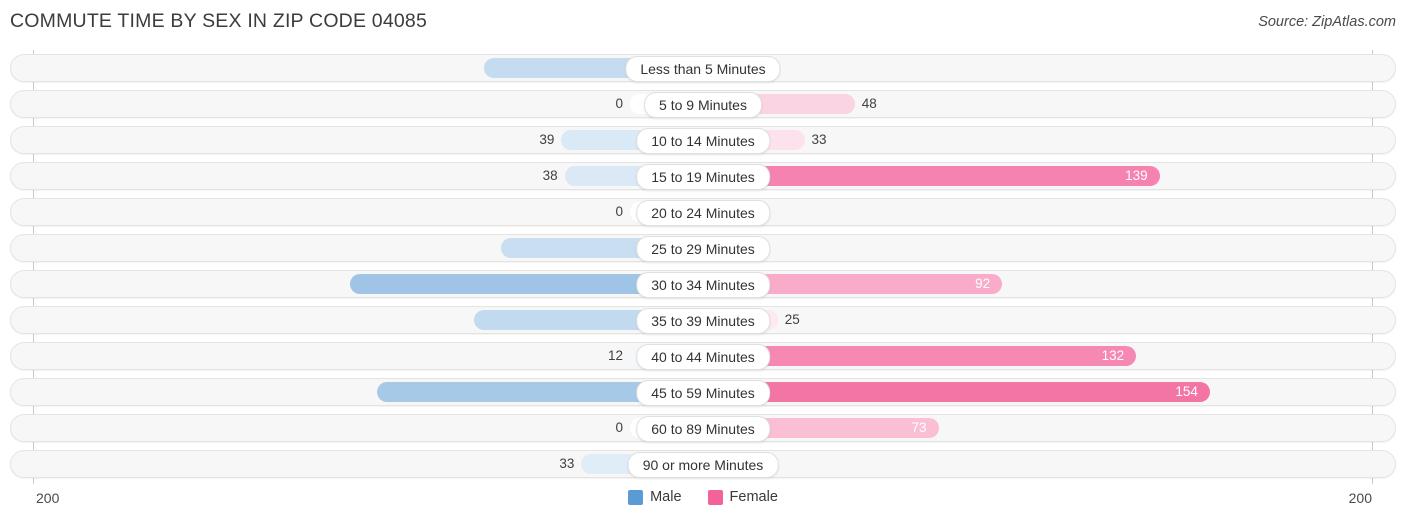  I want to click on category-label: 5 to 9 Minutes, so click(703, 105).